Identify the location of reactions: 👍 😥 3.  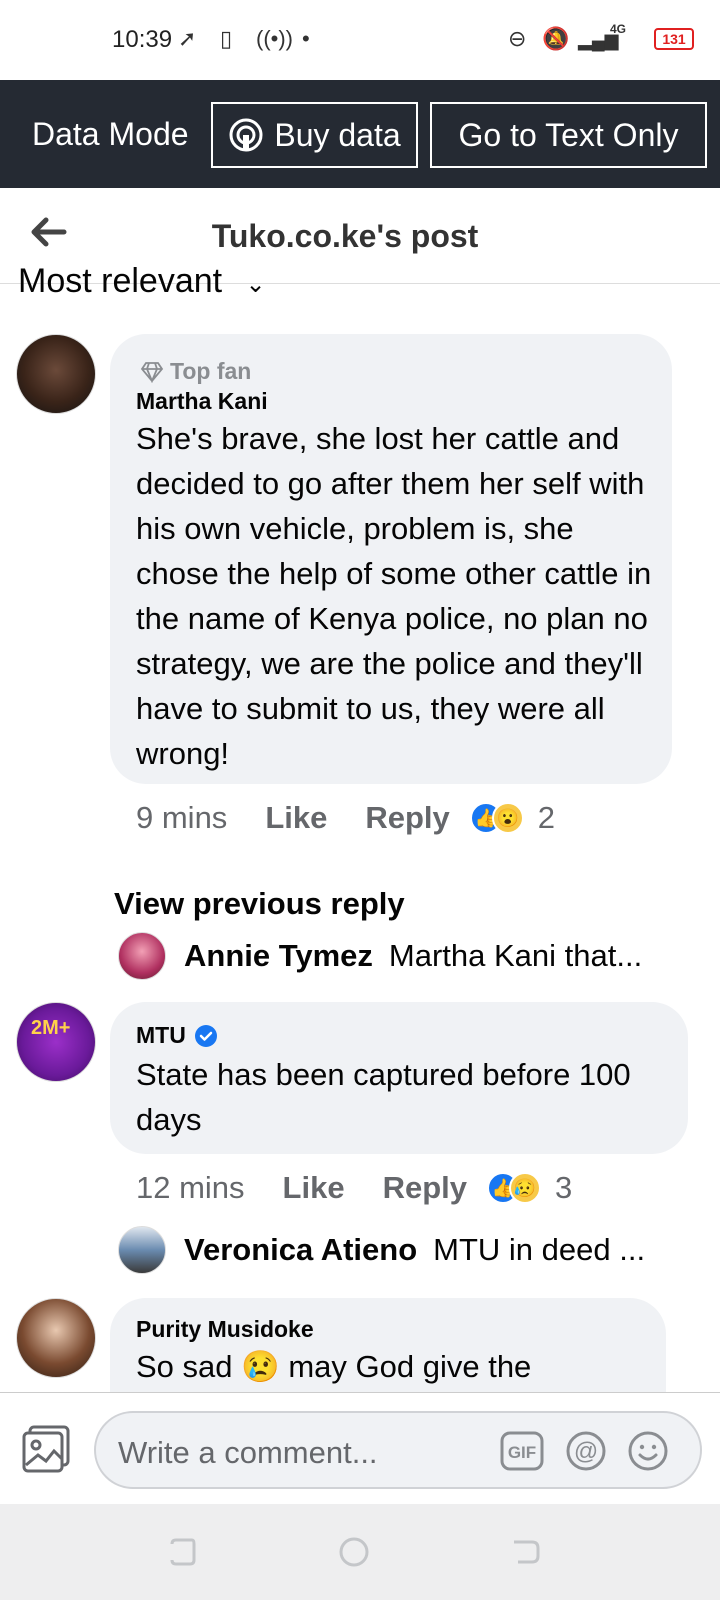
(529, 1188).